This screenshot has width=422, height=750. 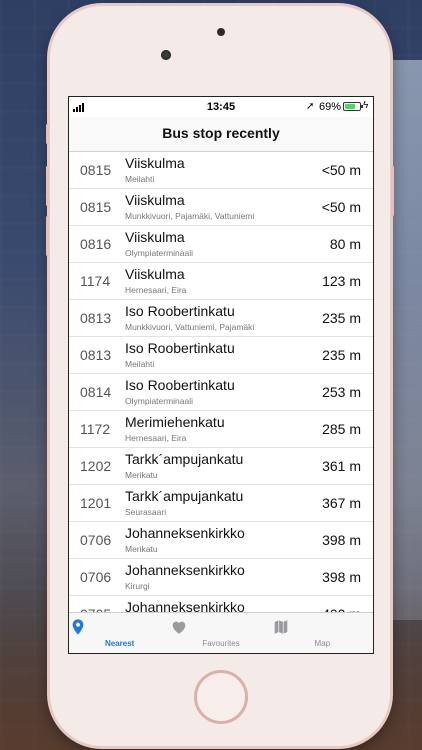 What do you see at coordinates (95, 429) in the screenshot?
I see `stop-code: 1172` at bounding box center [95, 429].